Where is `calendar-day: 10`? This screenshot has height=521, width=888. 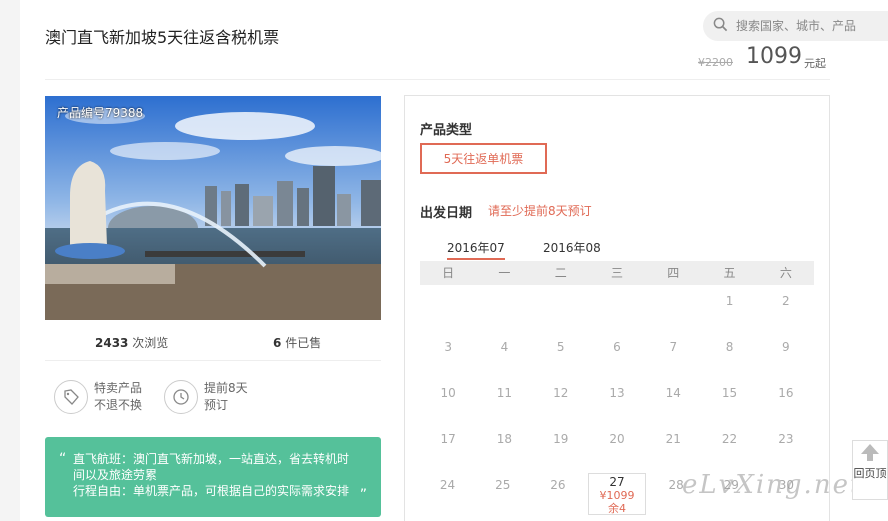
calendar-day: 10 is located at coordinates (448, 393).